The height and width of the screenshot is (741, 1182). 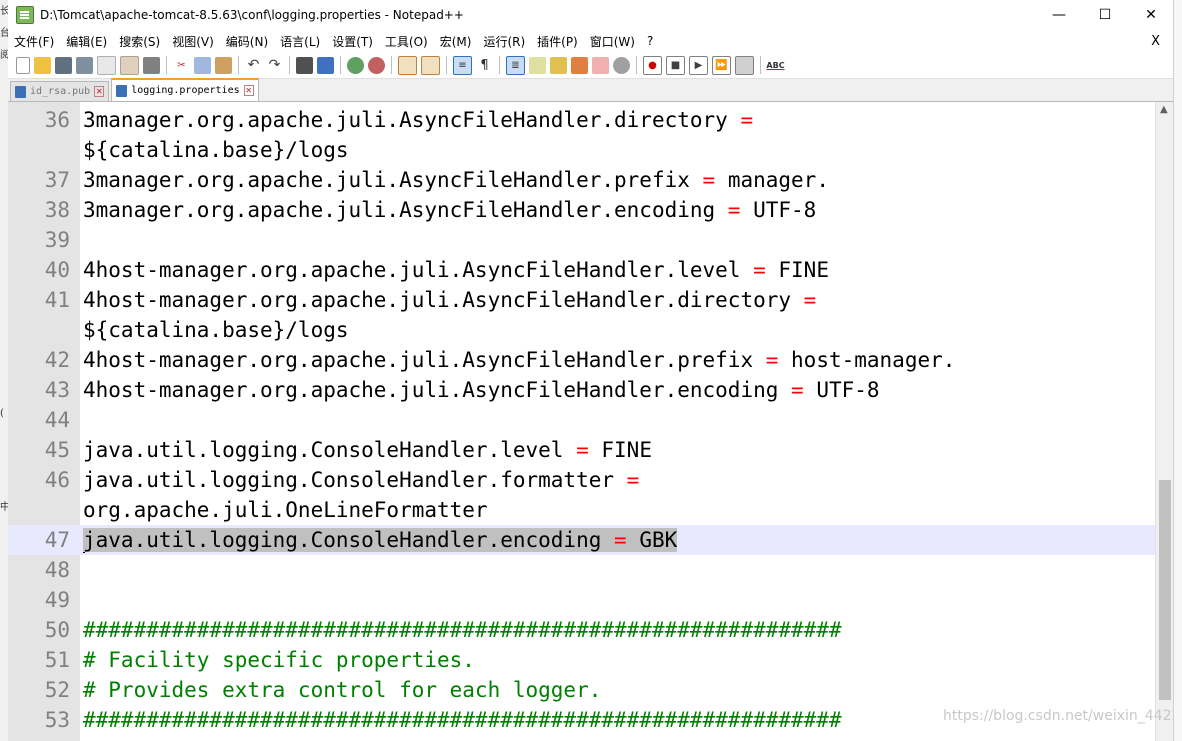 I want to click on menu-language: 语言(L), so click(x=300, y=41).